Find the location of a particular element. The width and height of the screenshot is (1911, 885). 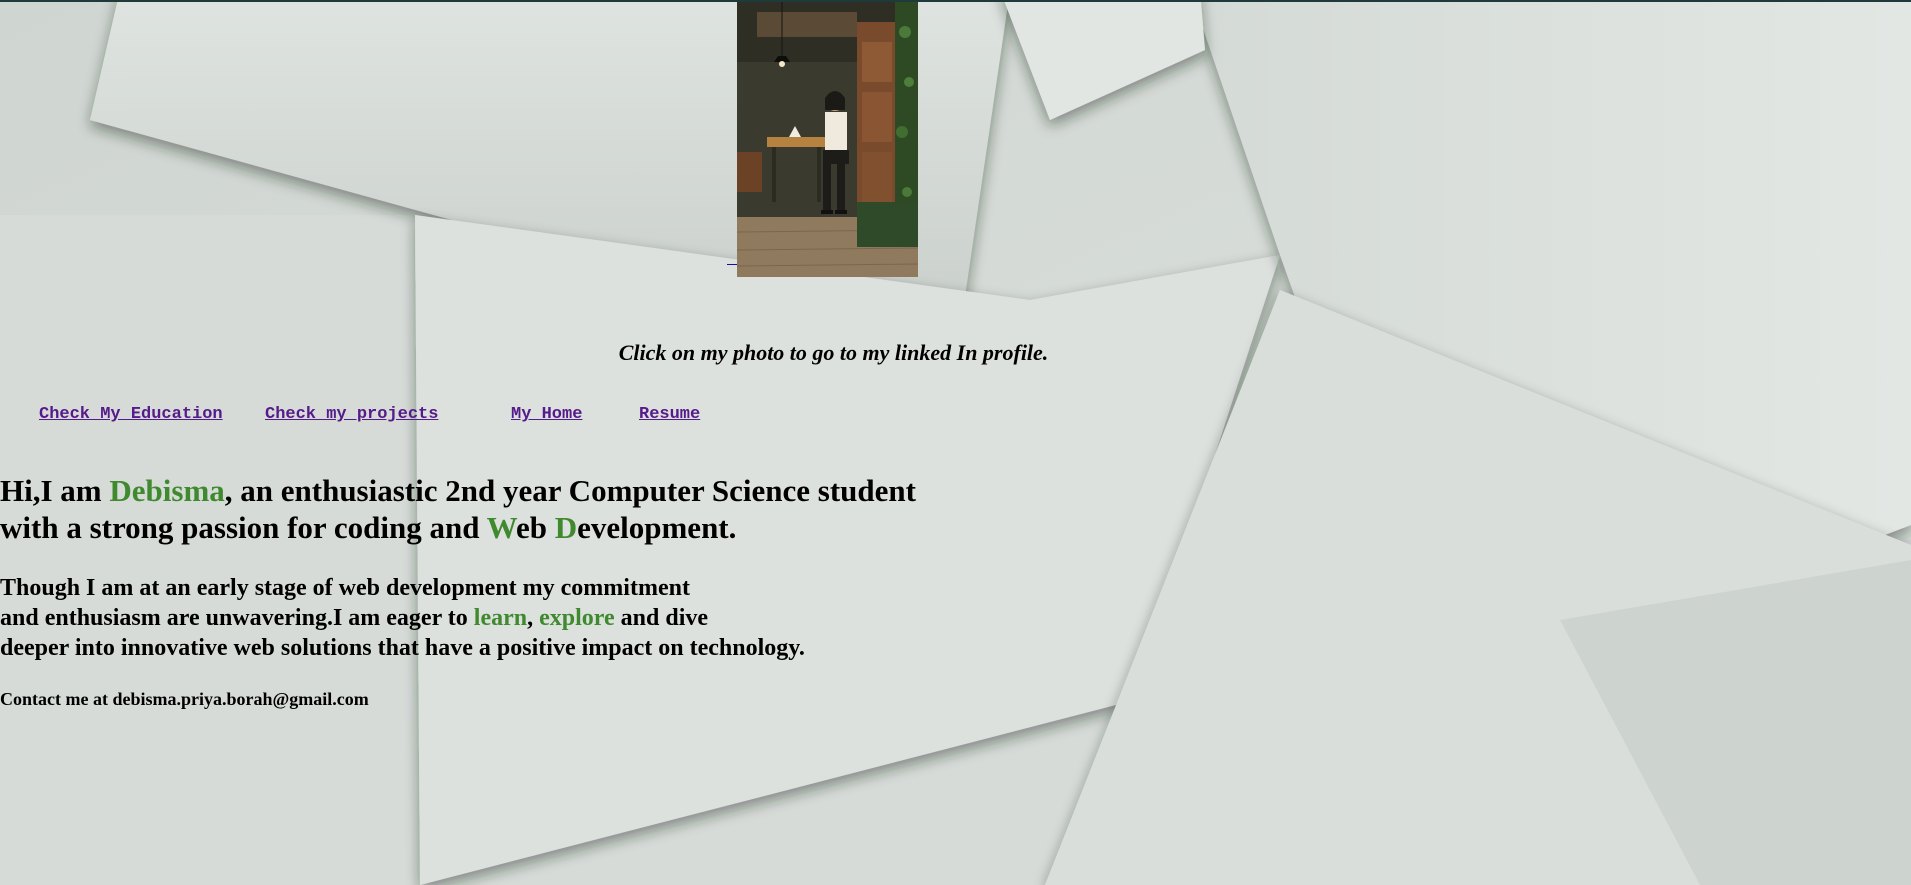

learn-highlight: learn is located at coordinates (500, 618).